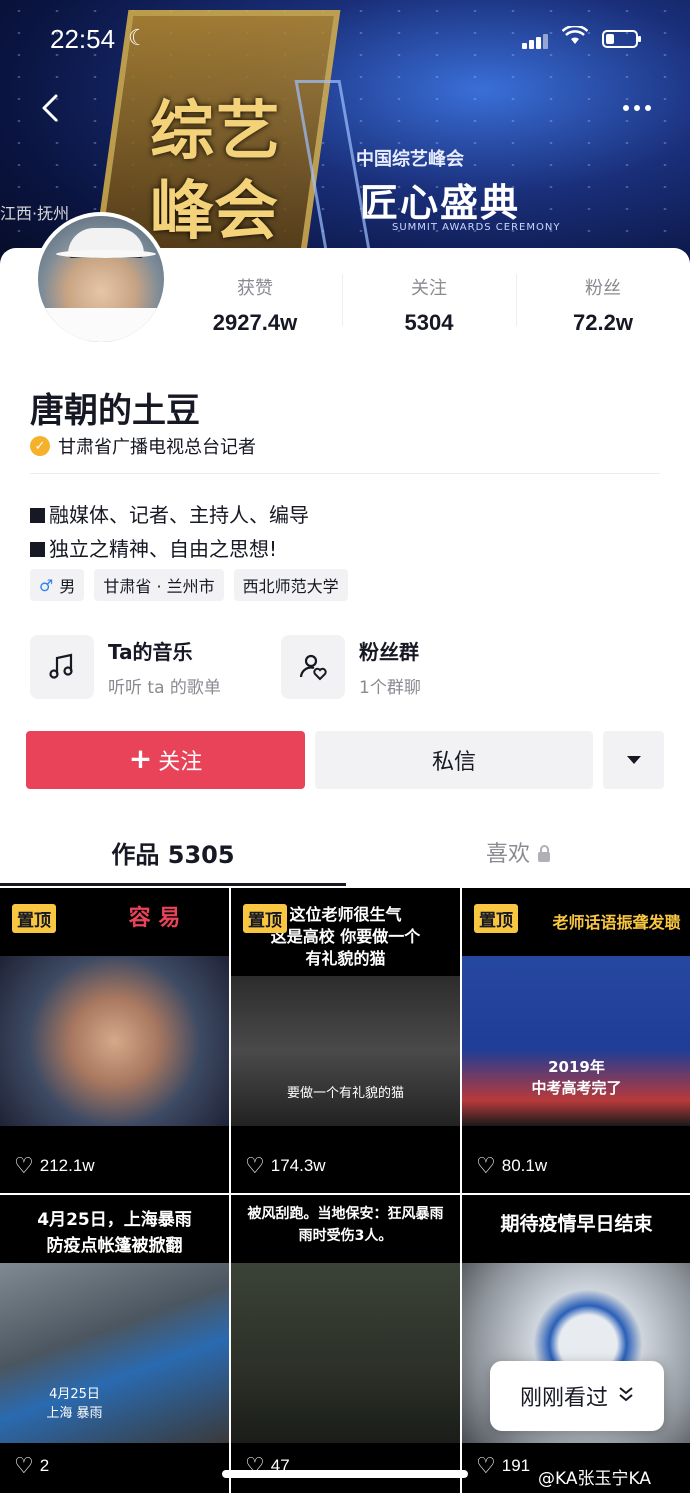 Image resolution: width=690 pixels, height=1493 pixels. I want to click on tab-likes: 喜欢, so click(518, 858).